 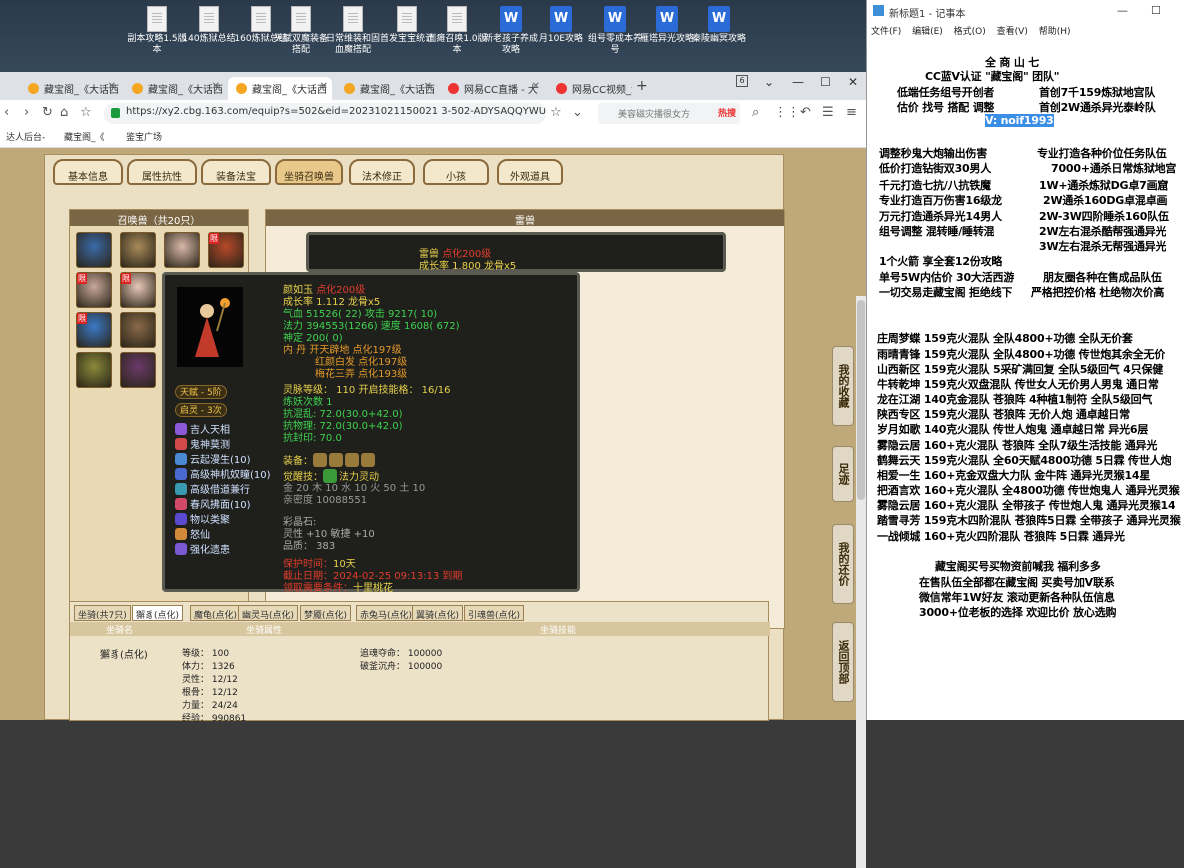 I want to click on desktop-file-icon: W 秦陵幽冥攻略, so click(x=719, y=25).